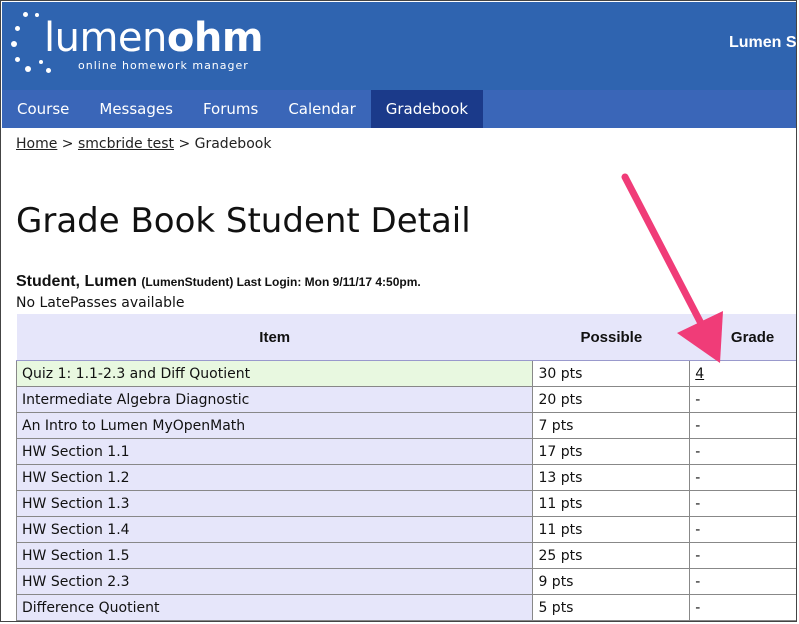 The width and height of the screenshot is (799, 624). I want to click on possible-cell: 9 pts, so click(611, 581).